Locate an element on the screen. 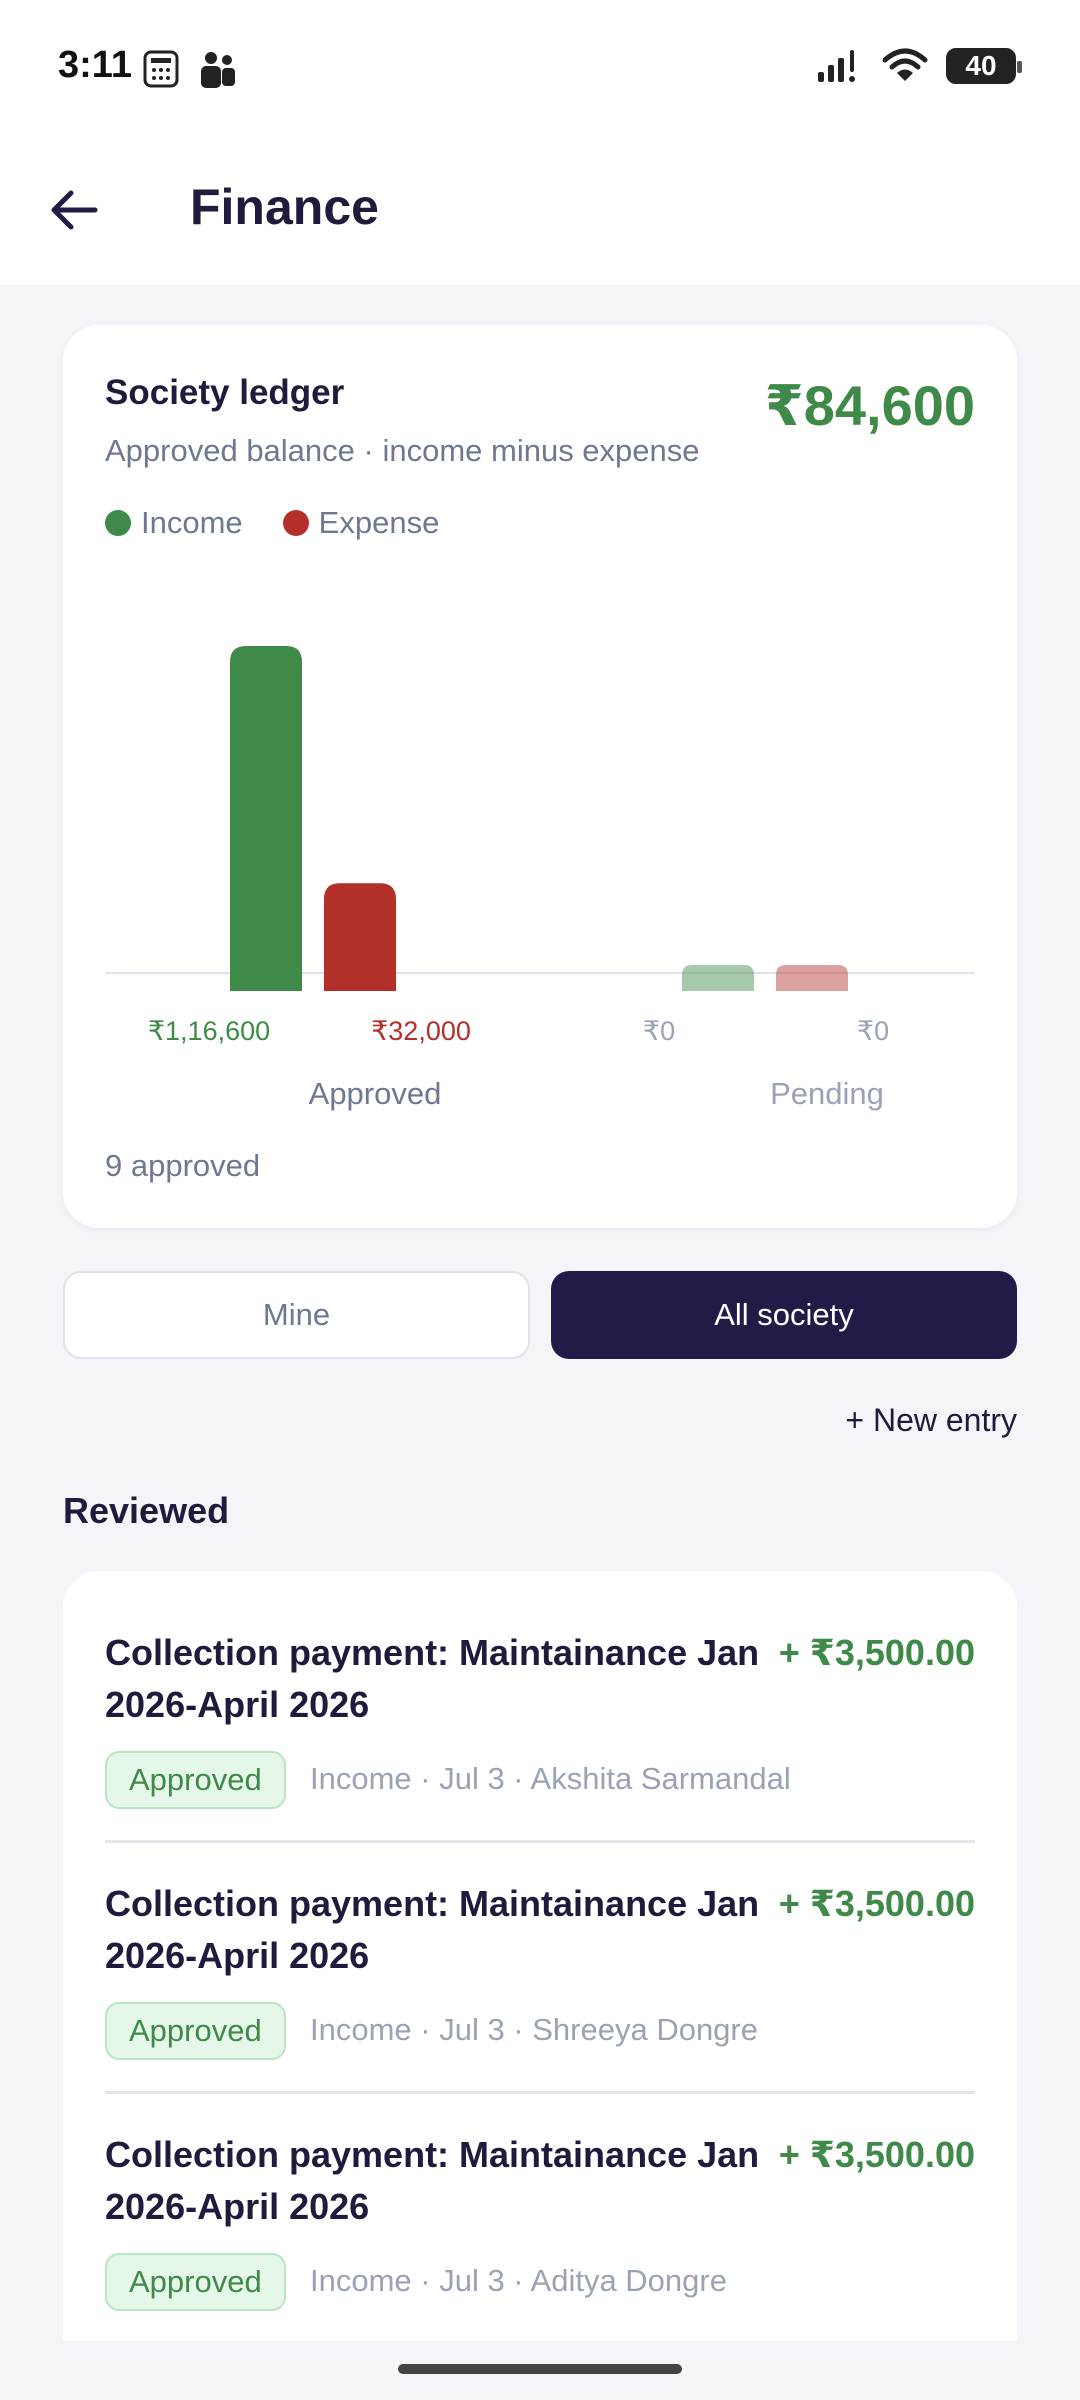  status-time: 3:11 is located at coordinates (95, 65).